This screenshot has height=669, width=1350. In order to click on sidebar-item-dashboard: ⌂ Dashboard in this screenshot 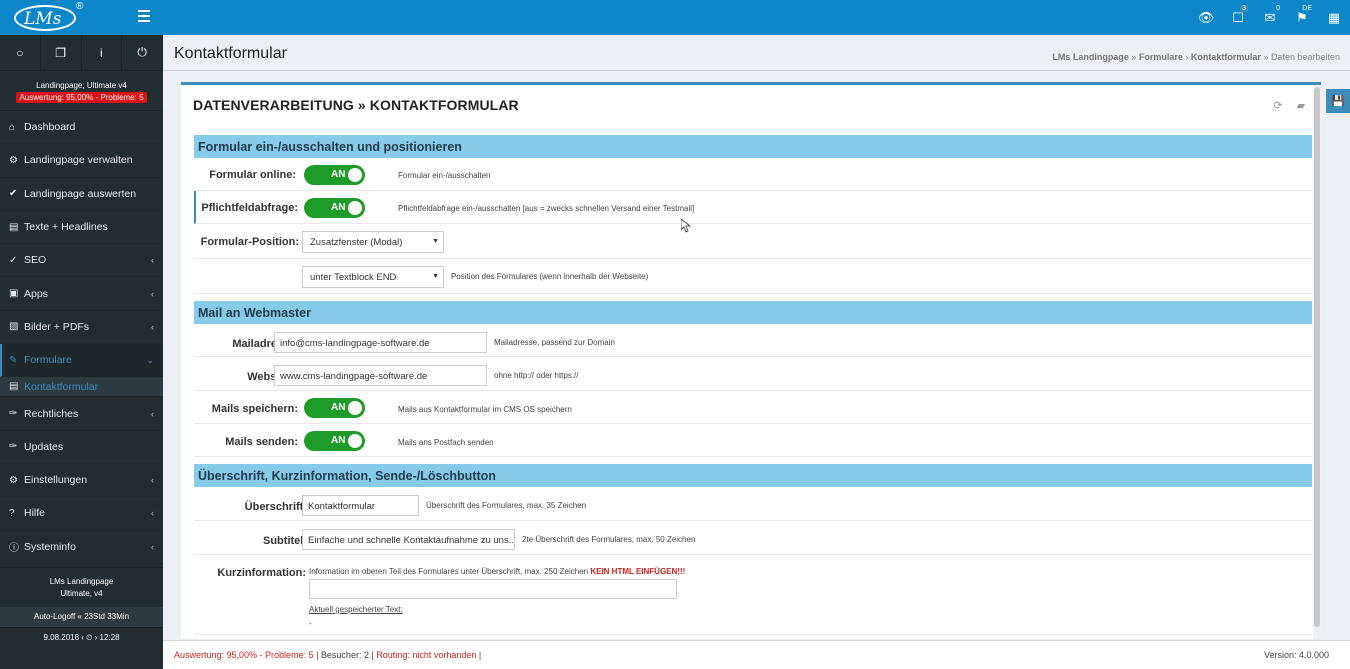, I will do `click(81, 128)`.